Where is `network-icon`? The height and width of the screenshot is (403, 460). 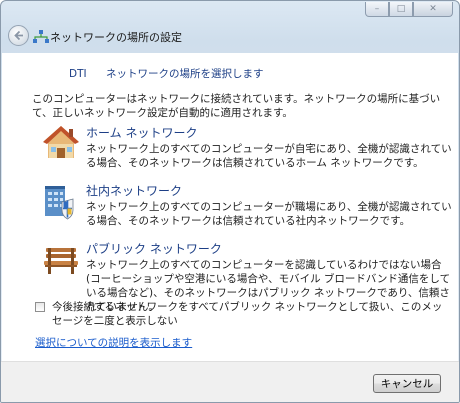
network-icon is located at coordinates (41, 36).